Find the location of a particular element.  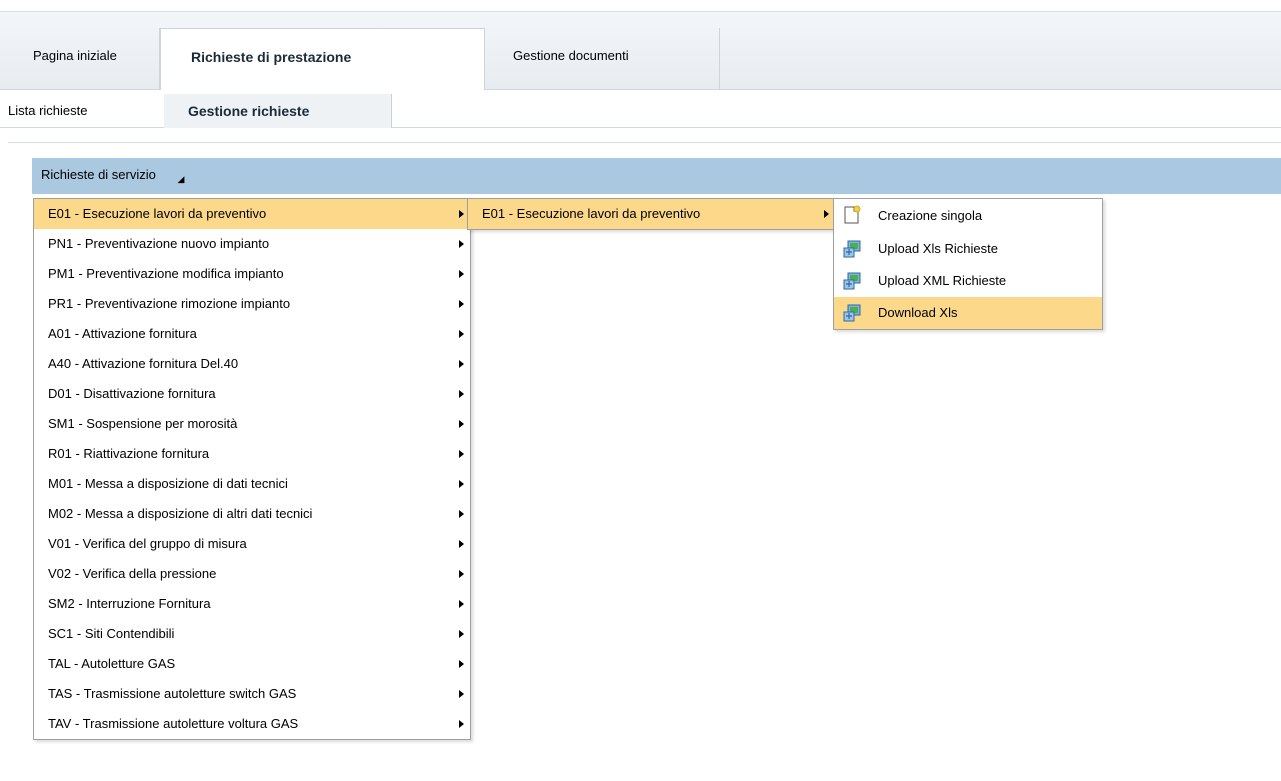

action-label: Upload XML Richieste is located at coordinates (942, 280).